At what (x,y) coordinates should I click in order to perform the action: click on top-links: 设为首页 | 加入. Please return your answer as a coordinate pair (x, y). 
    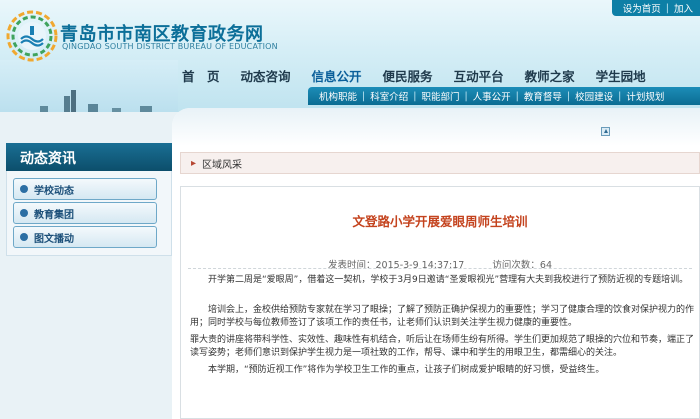
    Looking at the image, I should click on (655, 8).